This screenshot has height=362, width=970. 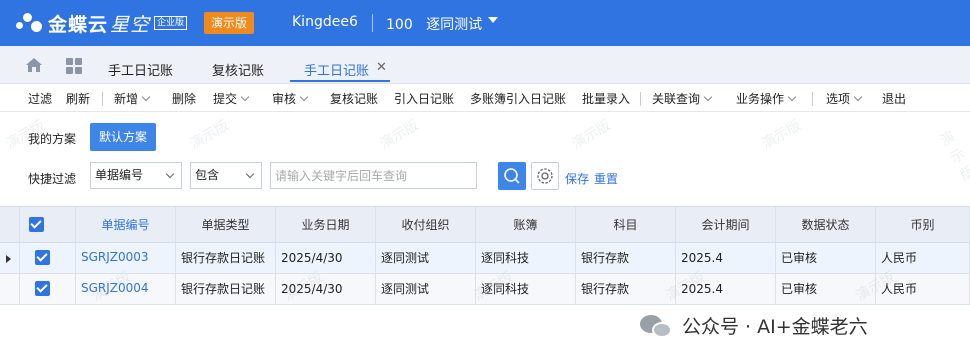 What do you see at coordinates (226, 224) in the screenshot?
I see `col-doc-type: 单据类型` at bounding box center [226, 224].